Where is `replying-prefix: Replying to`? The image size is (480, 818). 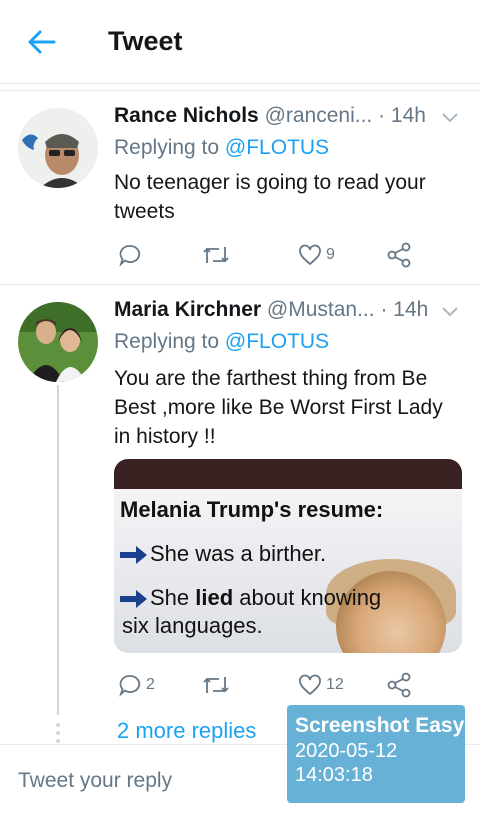
replying-prefix: Replying to is located at coordinates (167, 341).